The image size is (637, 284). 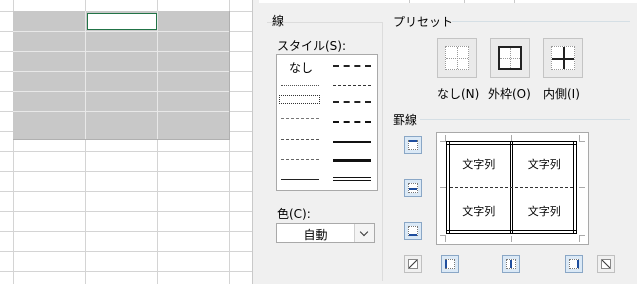 What do you see at coordinates (541, 21) in the screenshot?
I see `preset-group-line` at bounding box center [541, 21].